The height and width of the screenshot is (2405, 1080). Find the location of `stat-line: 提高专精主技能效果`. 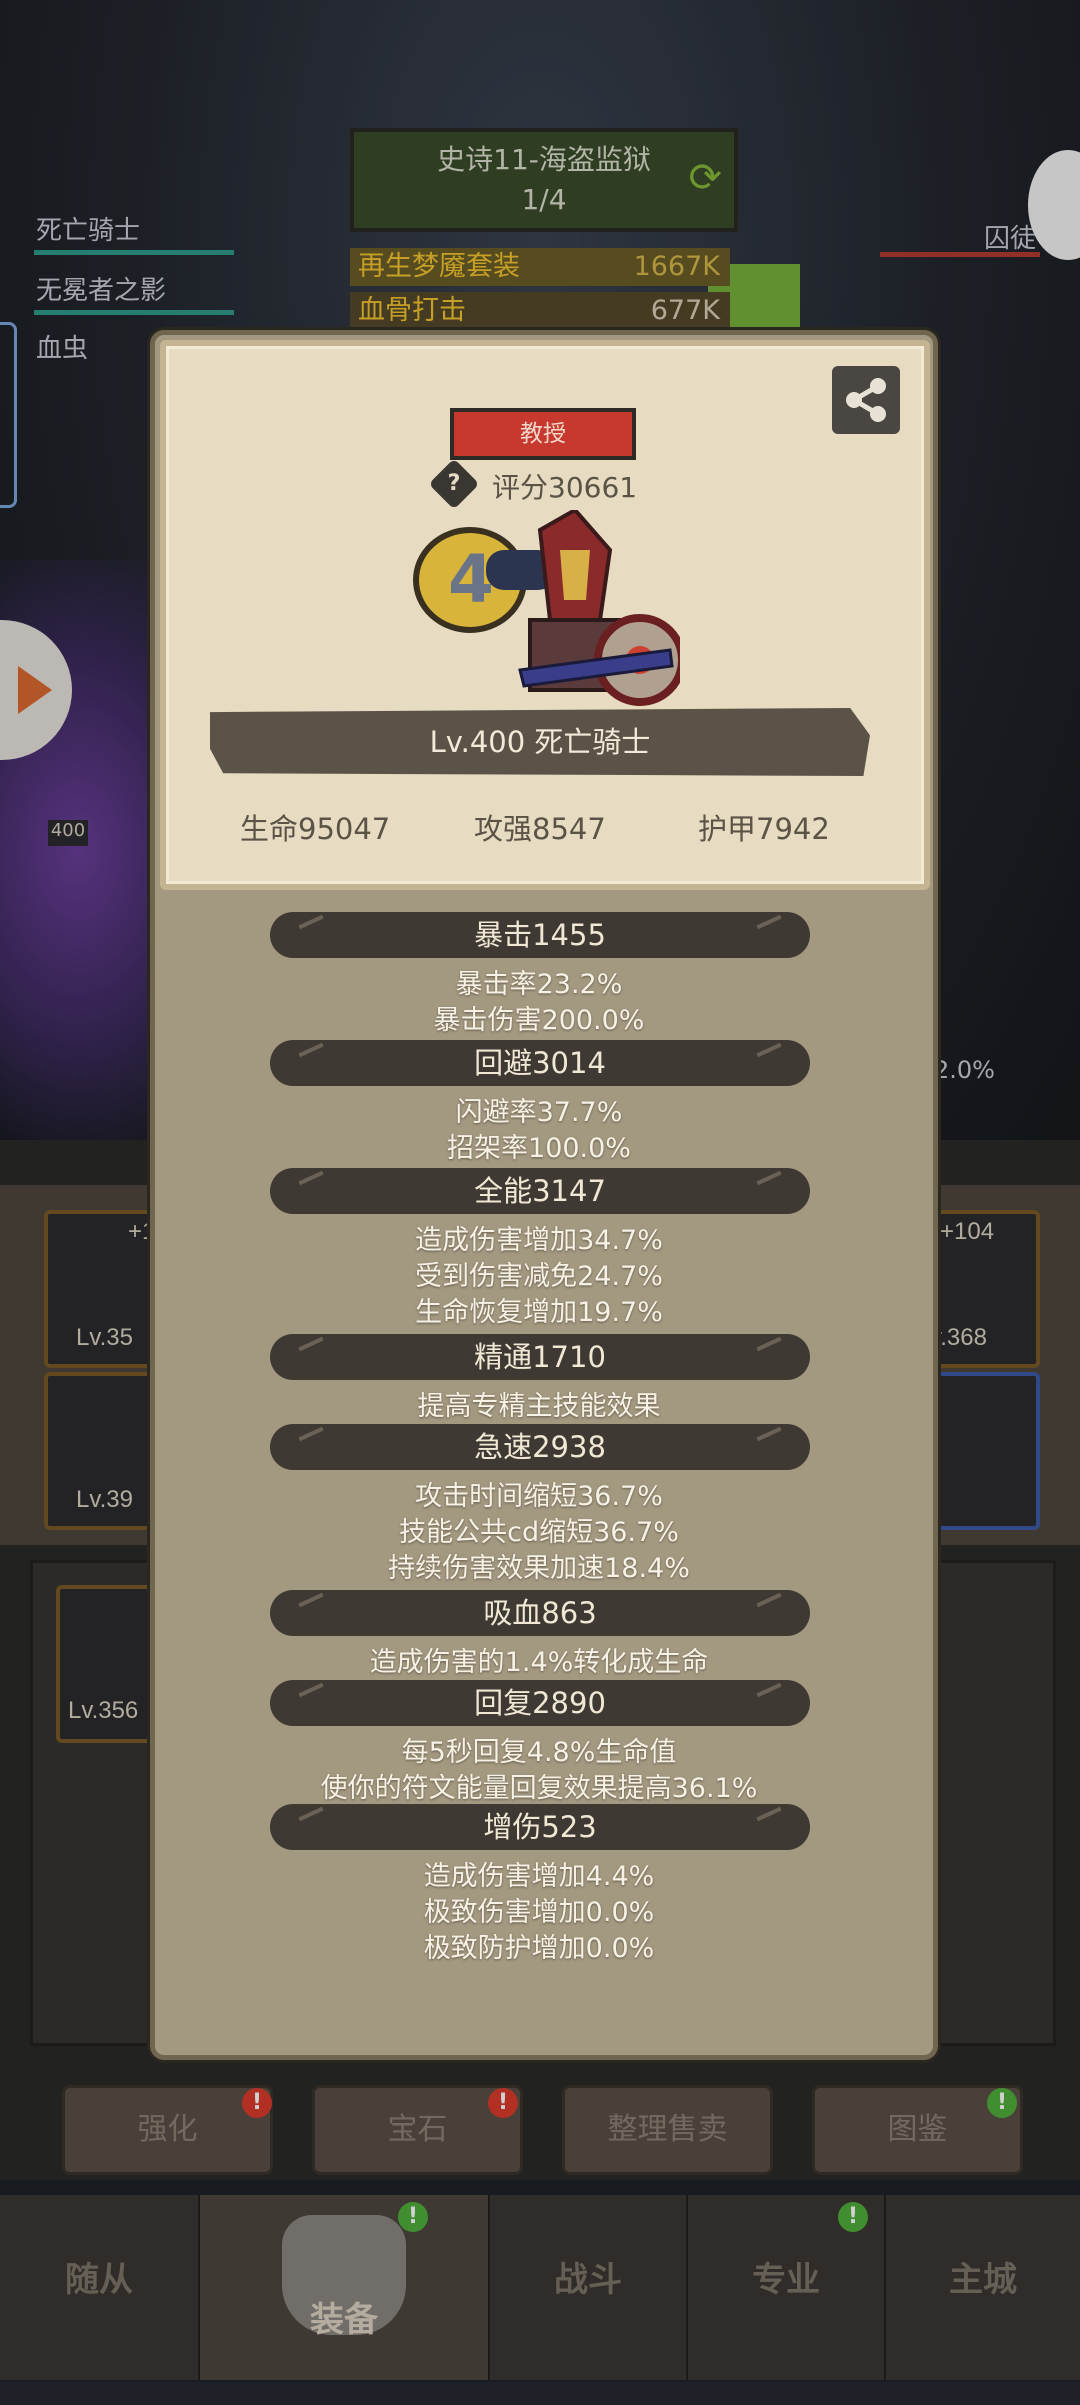

stat-line: 提高专精主技能效果 is located at coordinates (539, 1406).